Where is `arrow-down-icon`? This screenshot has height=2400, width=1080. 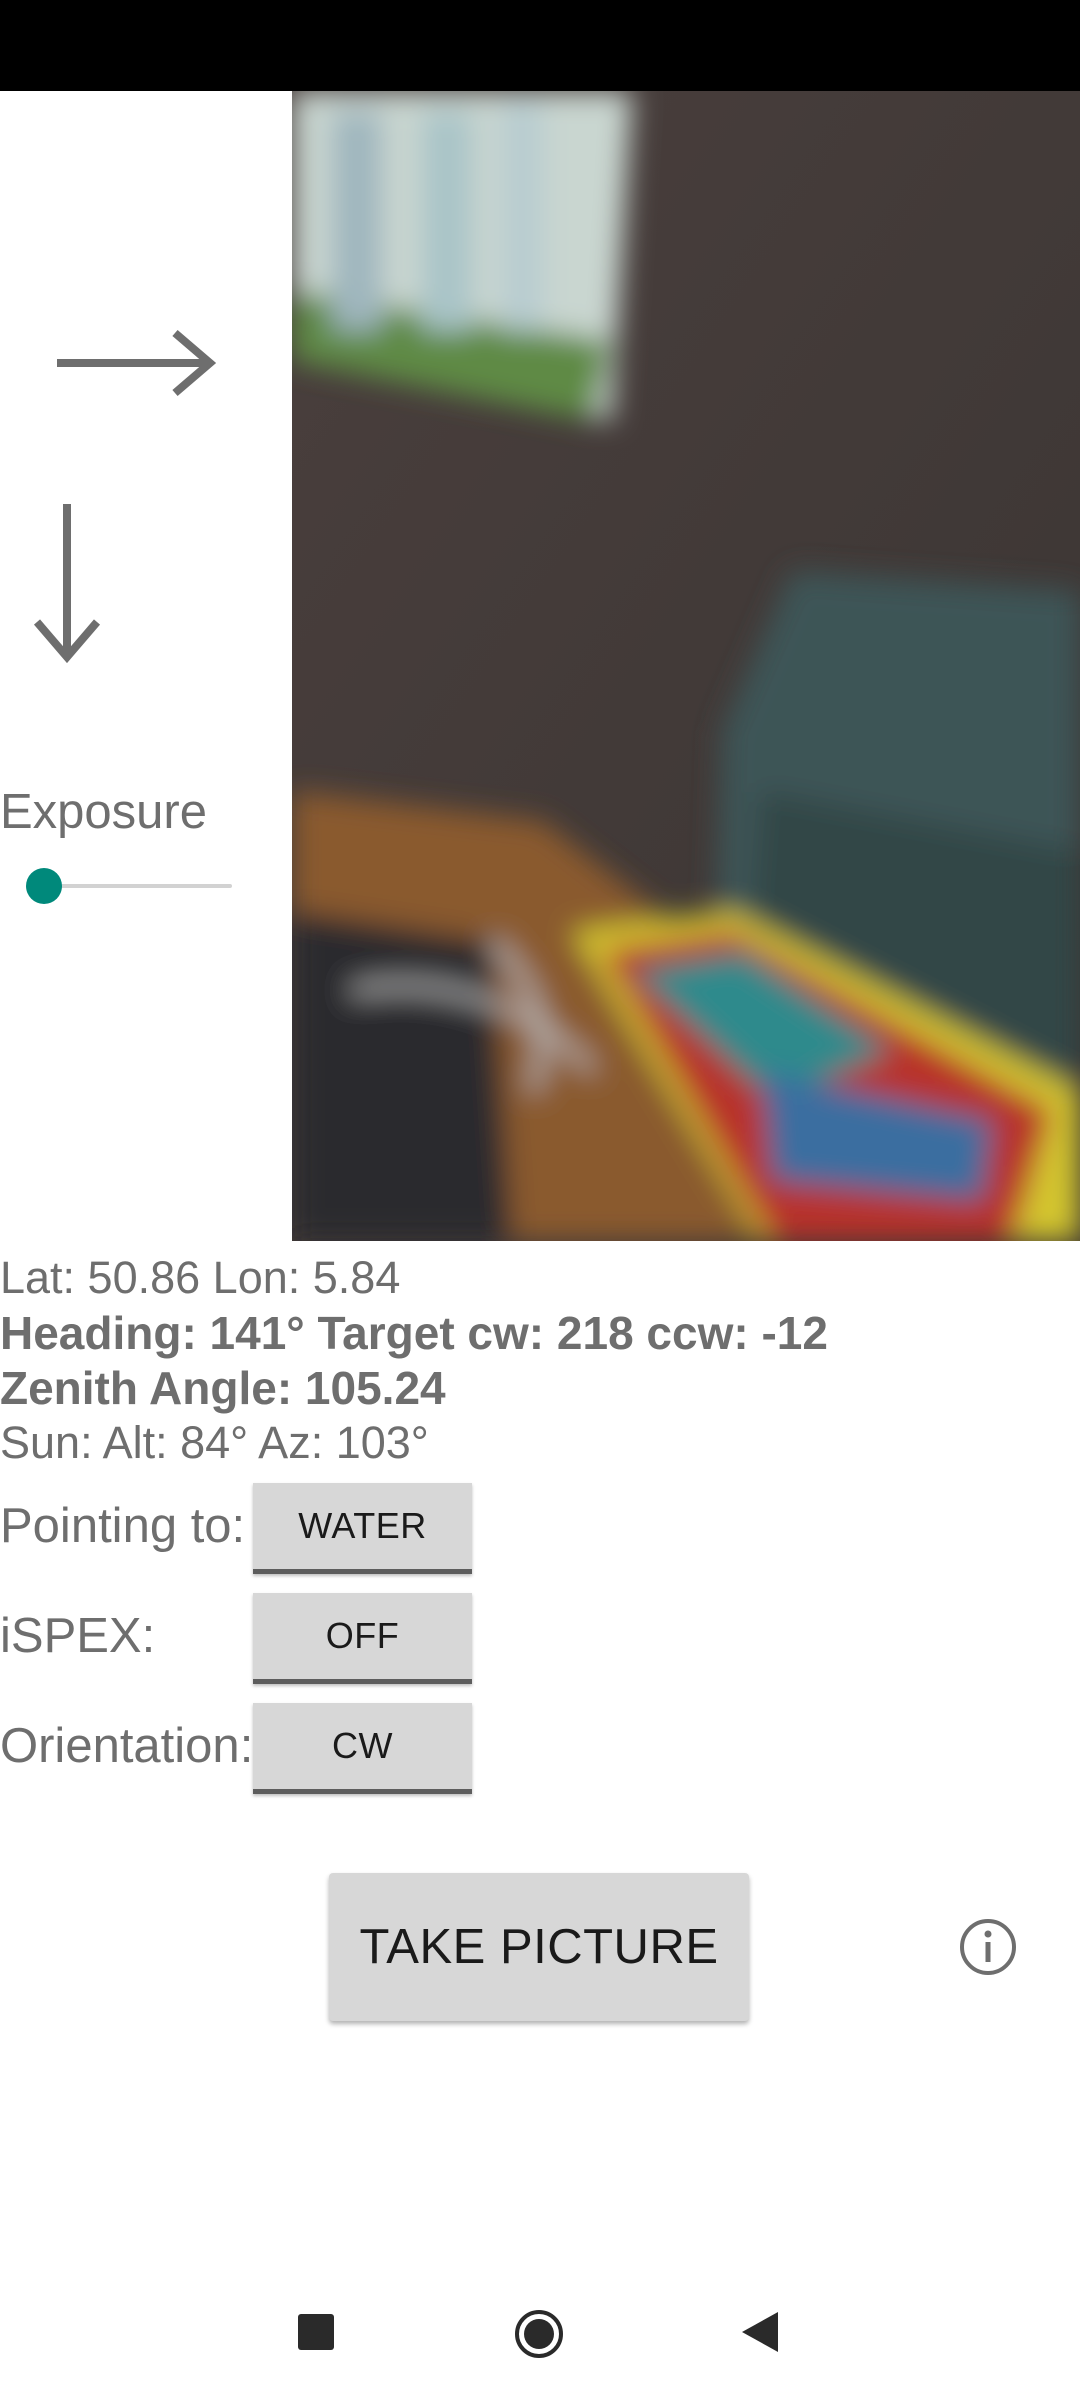 arrow-down-icon is located at coordinates (67, 584).